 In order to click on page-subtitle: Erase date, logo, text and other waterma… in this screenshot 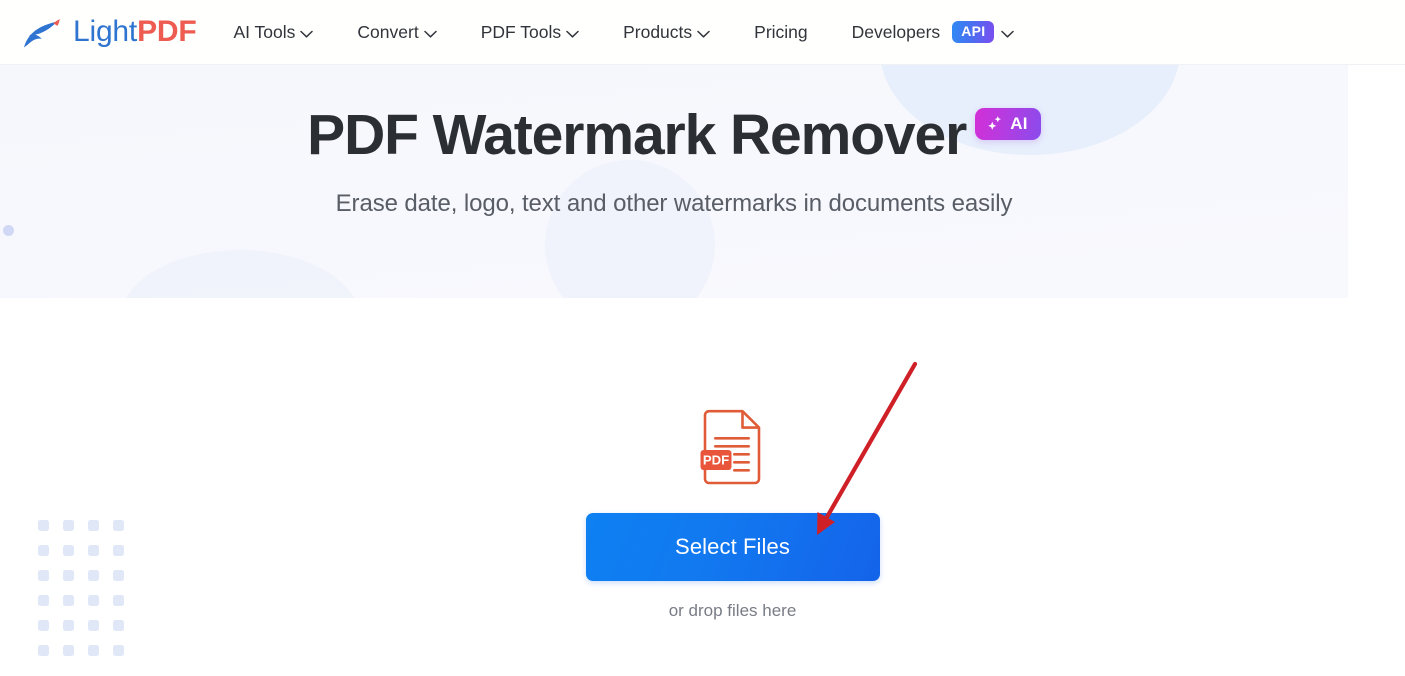, I will do `click(674, 203)`.